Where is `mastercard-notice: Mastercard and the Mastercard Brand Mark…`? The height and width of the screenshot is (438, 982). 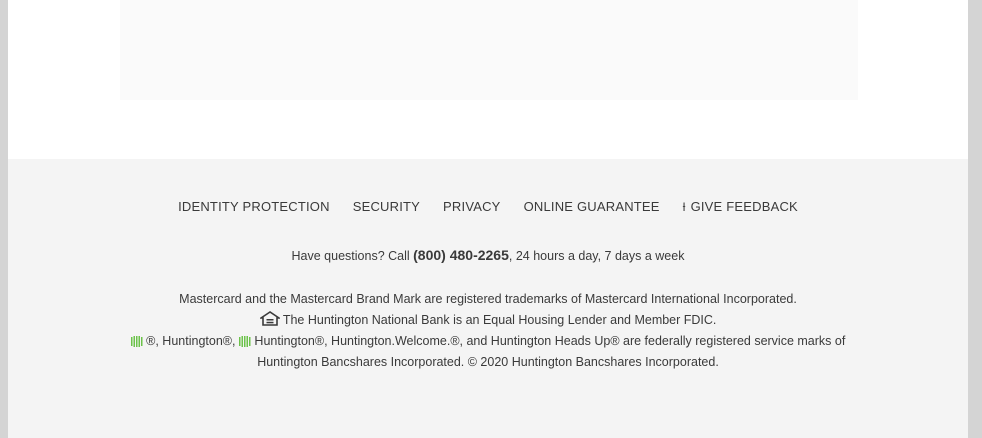 mastercard-notice: Mastercard and the Mastercard Brand Mark… is located at coordinates (488, 299).